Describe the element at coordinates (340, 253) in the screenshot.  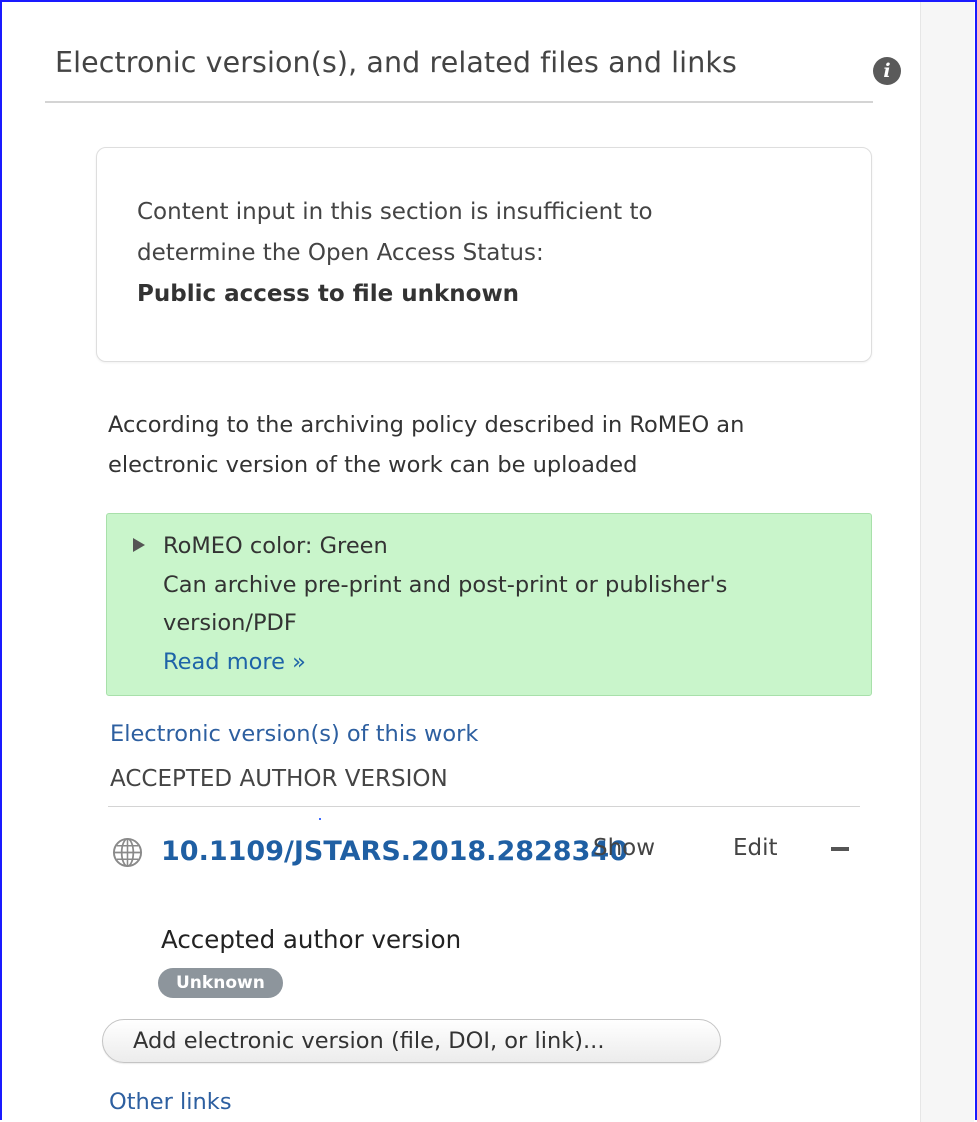
I see `open-access-line-2: determine the Open Access Status:` at that location.